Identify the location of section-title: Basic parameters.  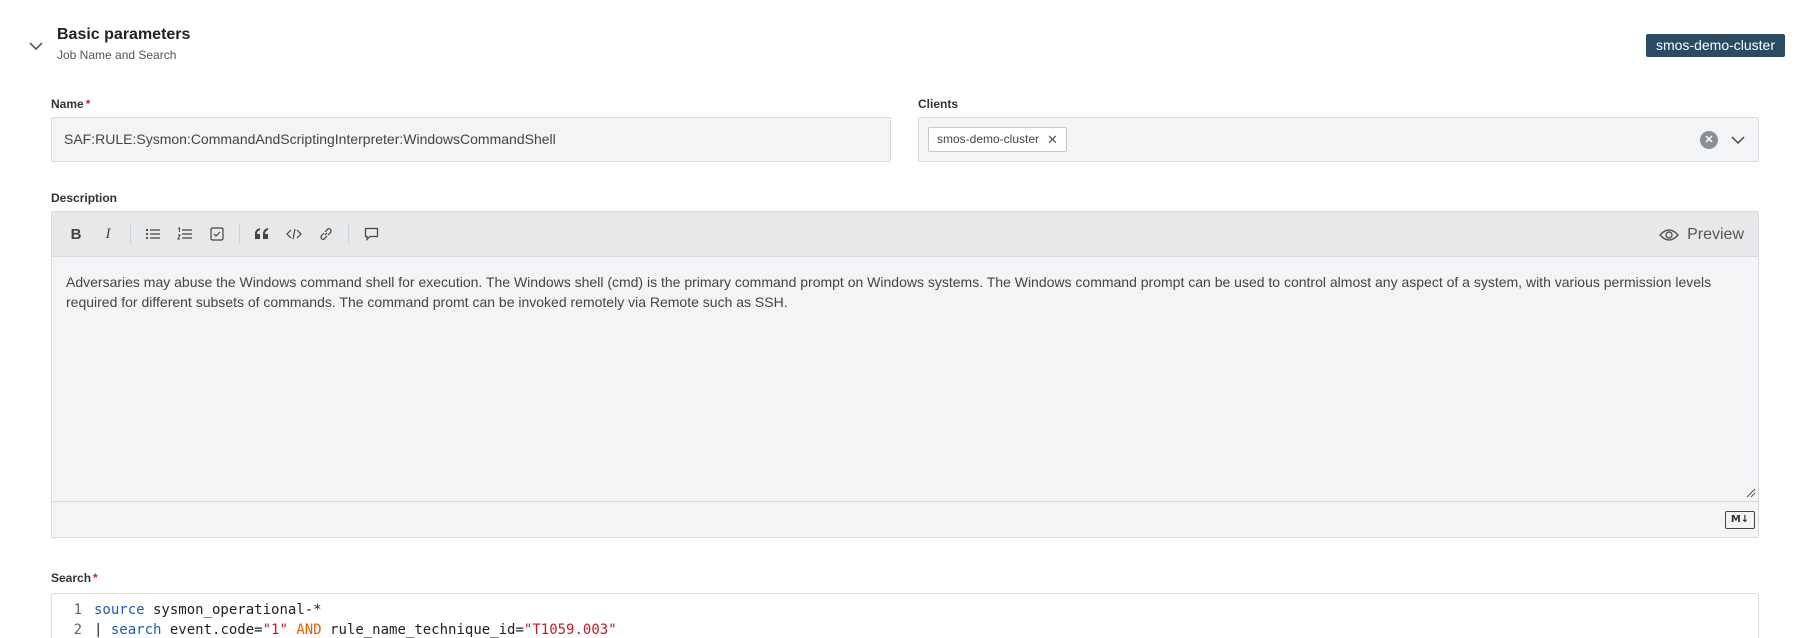
(124, 34).